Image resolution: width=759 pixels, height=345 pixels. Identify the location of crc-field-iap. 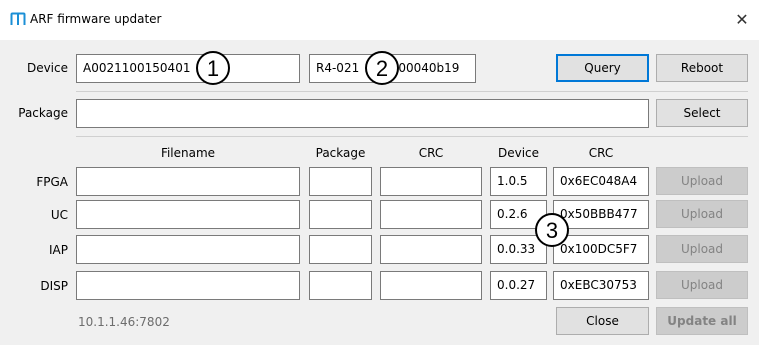
(431, 249).